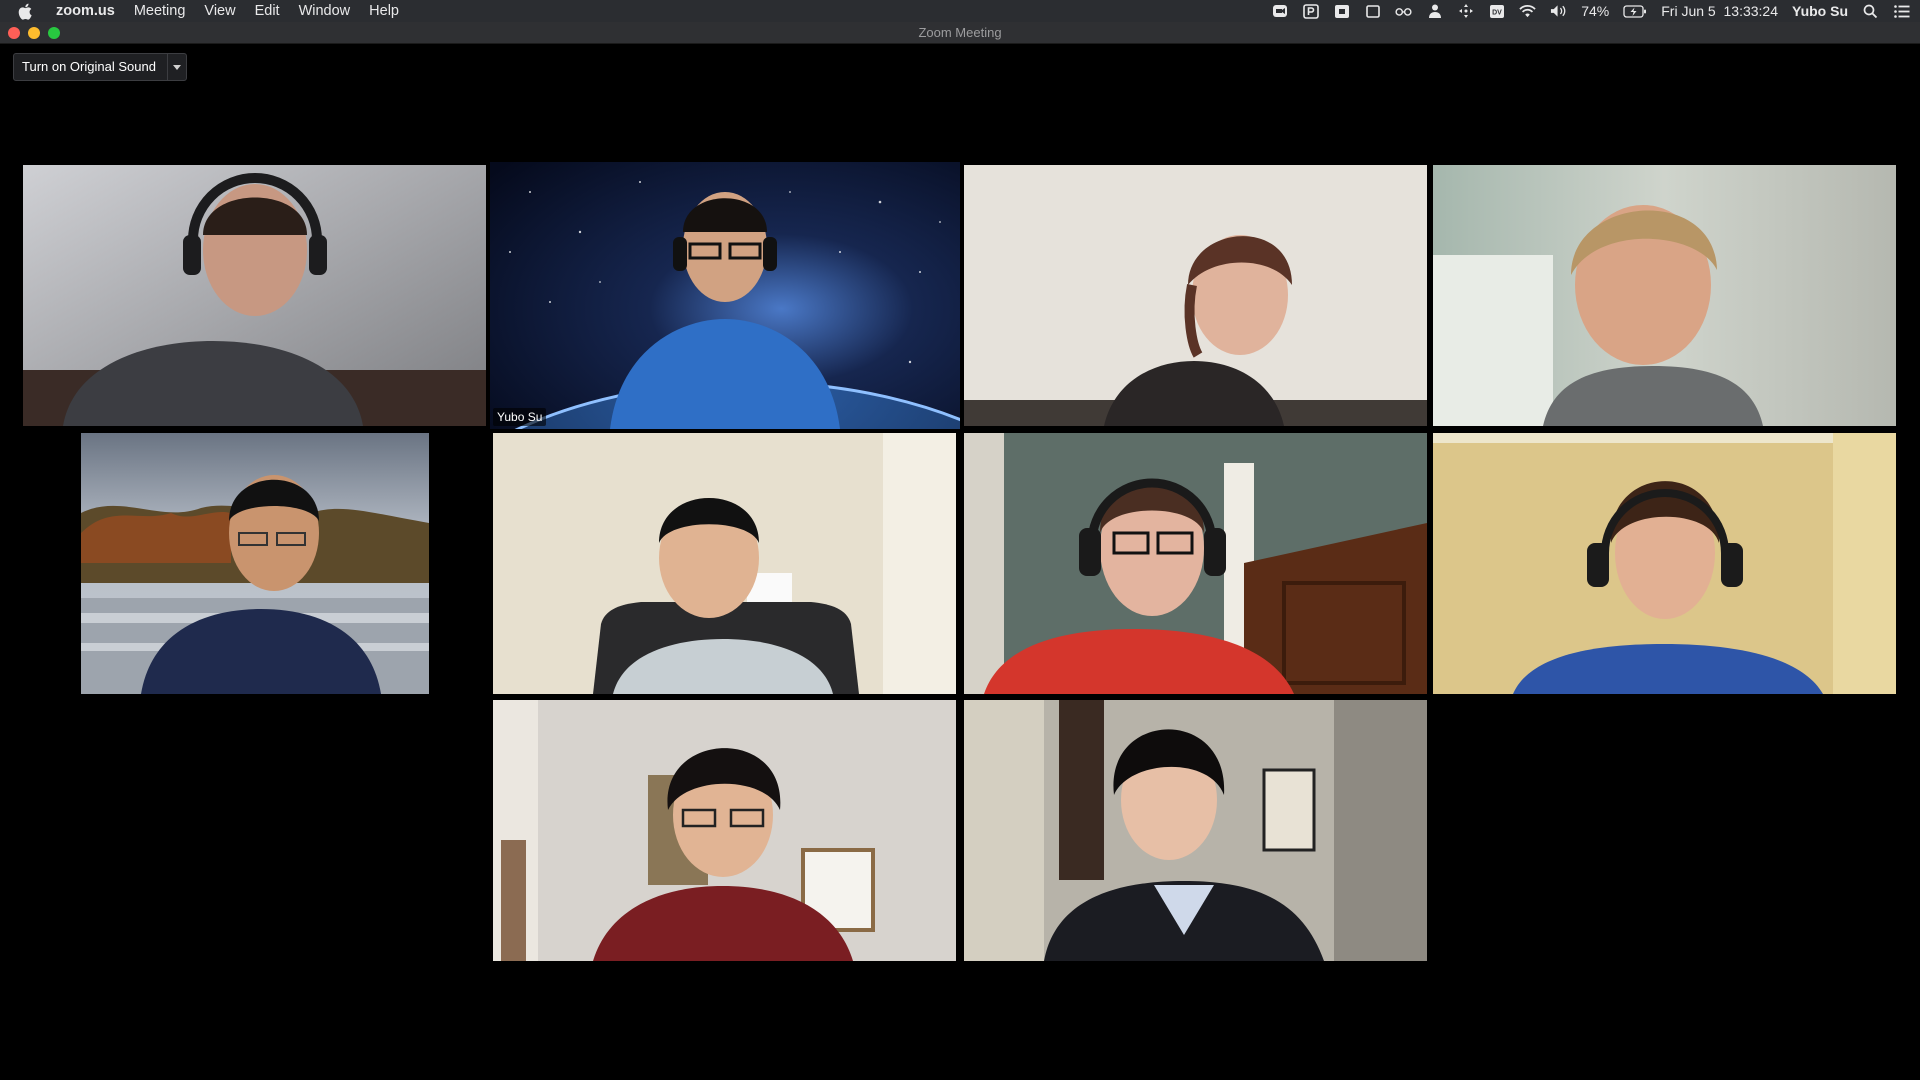 The width and height of the screenshot is (1920, 1080). I want to click on window-title: Zoom Meeting, so click(960, 32).